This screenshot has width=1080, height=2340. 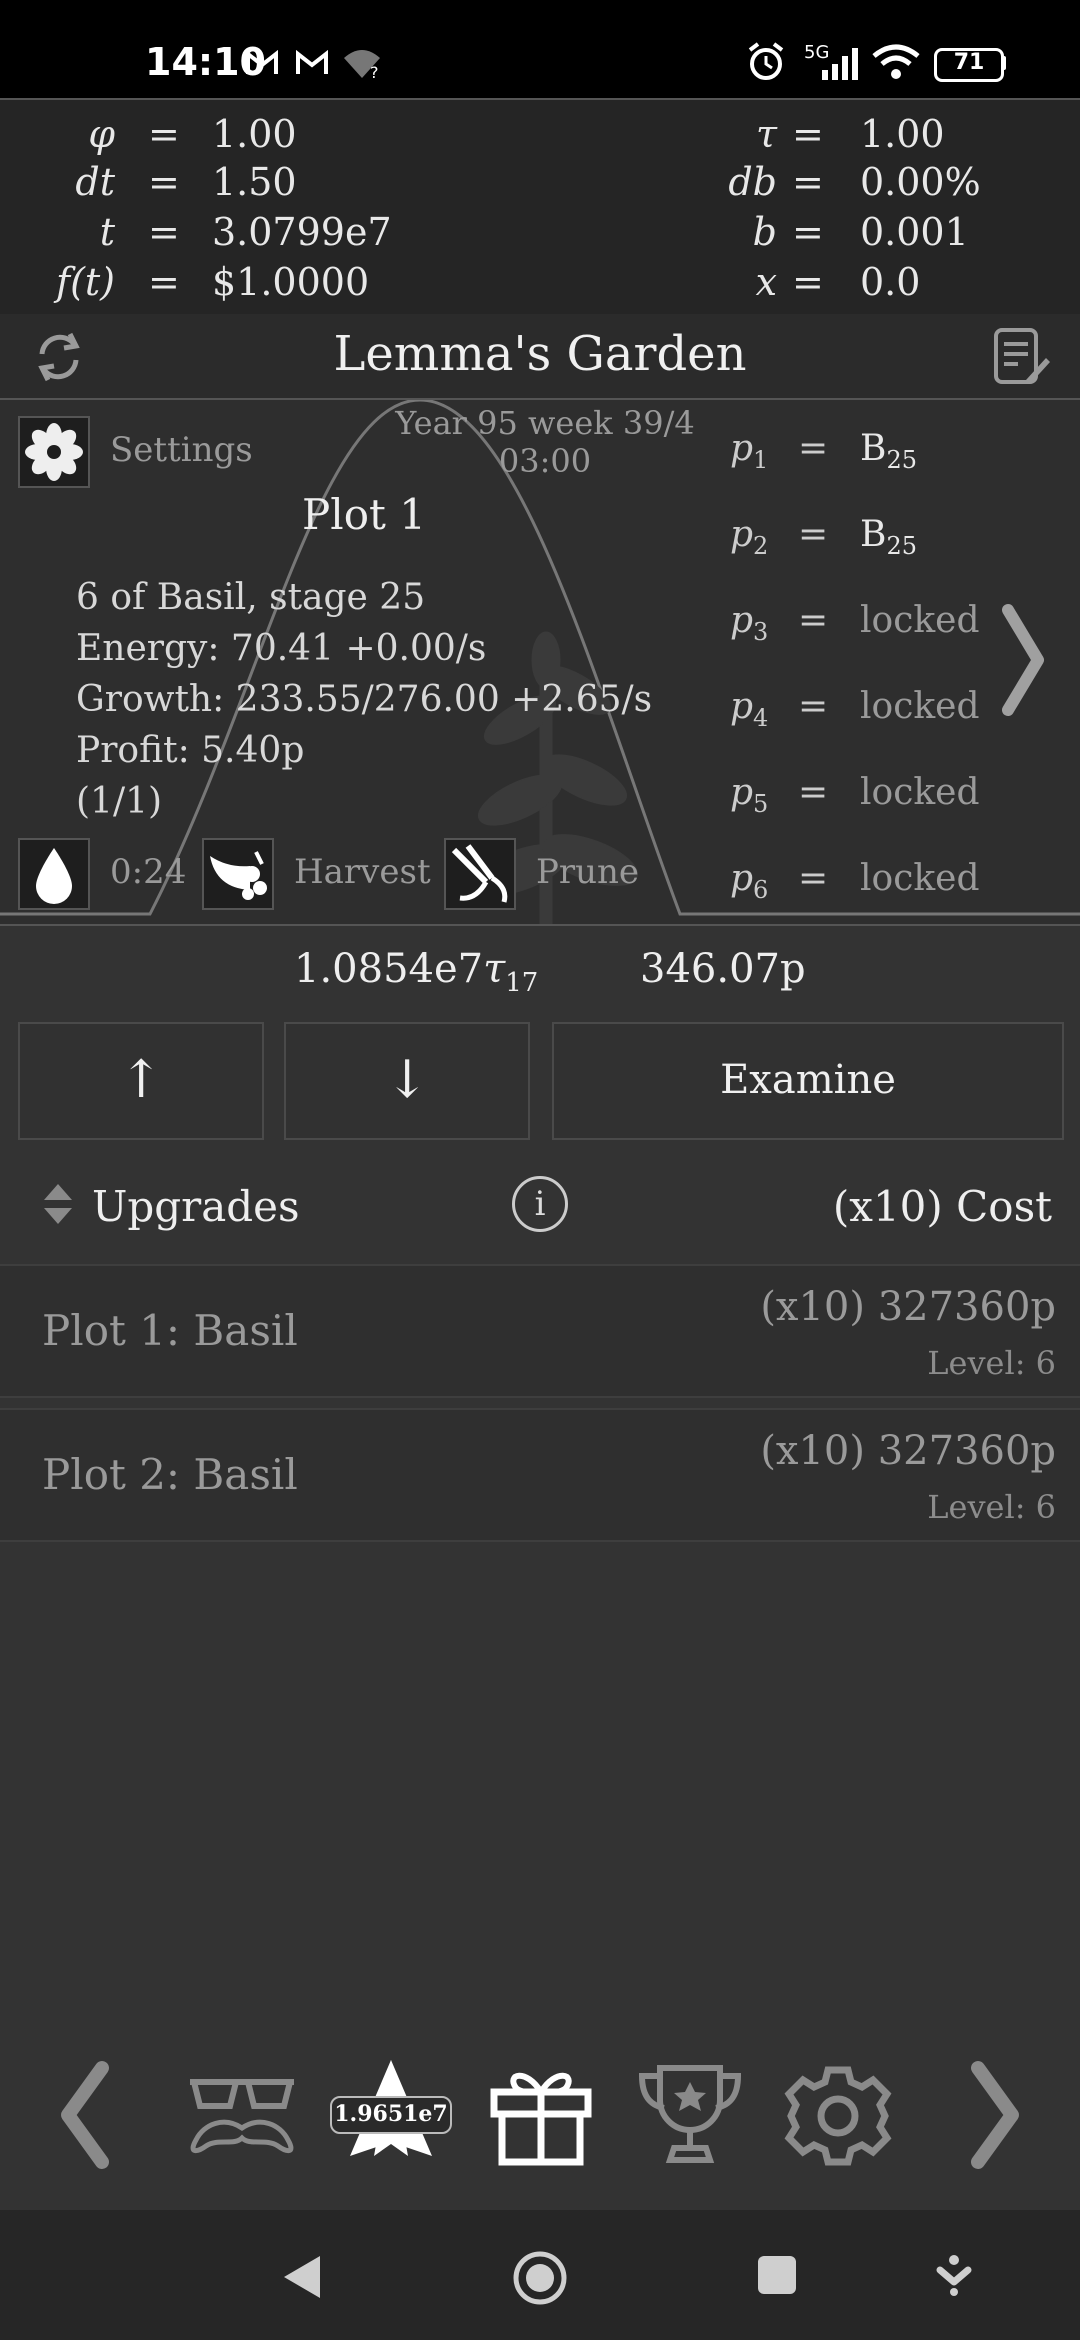 What do you see at coordinates (766, 61) in the screenshot?
I see `alarm-icon` at bounding box center [766, 61].